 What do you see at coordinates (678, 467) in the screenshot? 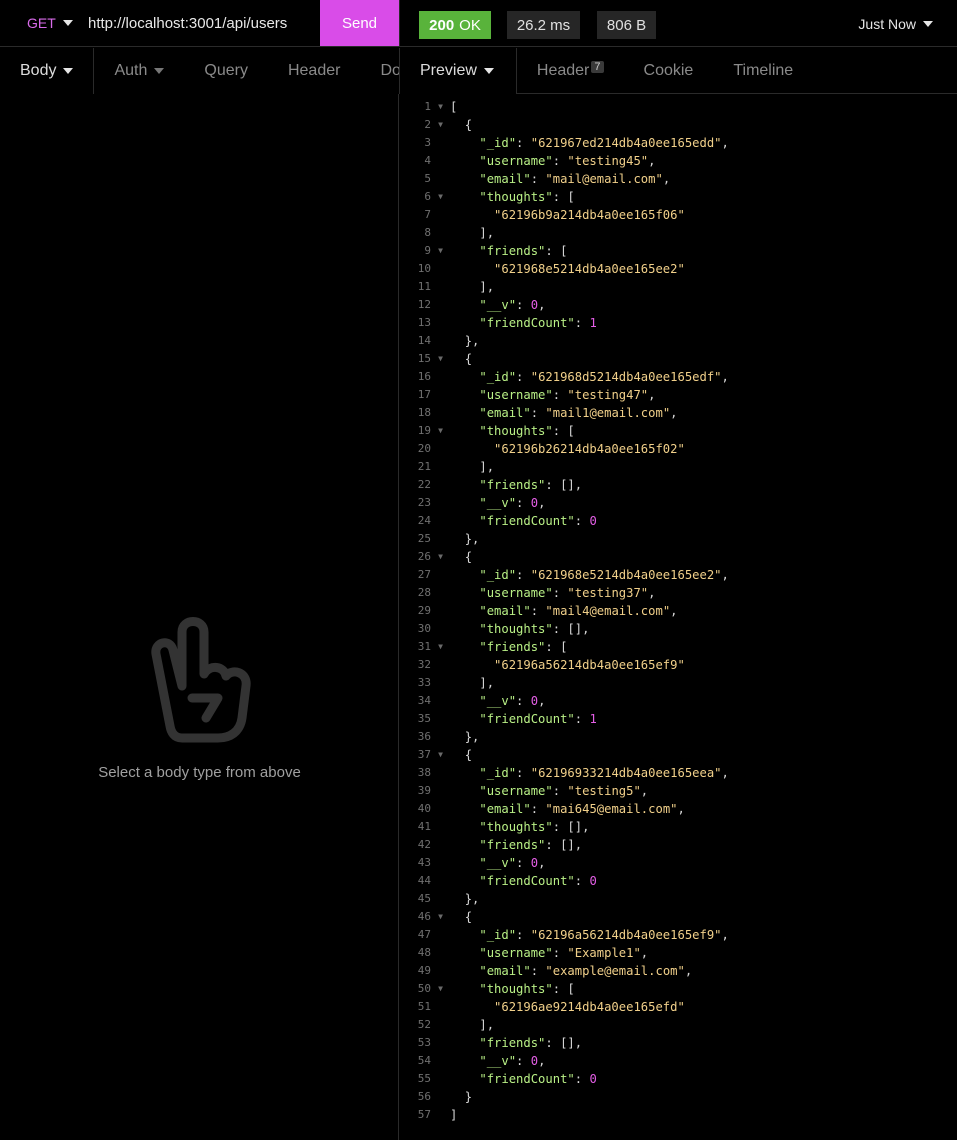
I see `code-line: 21 ],` at bounding box center [678, 467].